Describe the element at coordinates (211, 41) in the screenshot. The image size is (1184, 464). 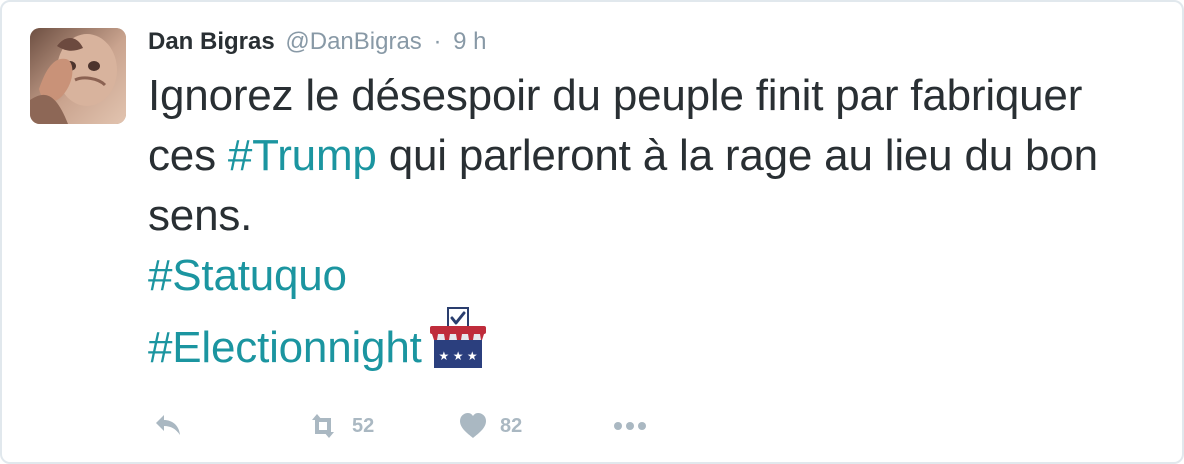
I see `author-name: Dan Bigras` at that location.